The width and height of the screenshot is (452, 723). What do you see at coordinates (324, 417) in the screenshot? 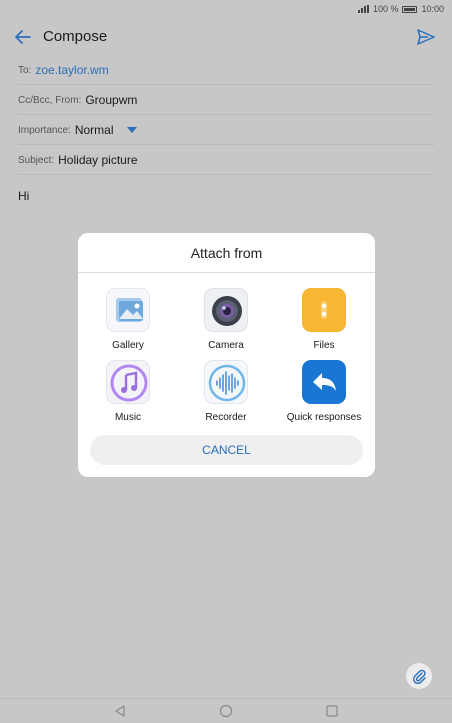
I see `quick-responses-label: Quick responses` at bounding box center [324, 417].